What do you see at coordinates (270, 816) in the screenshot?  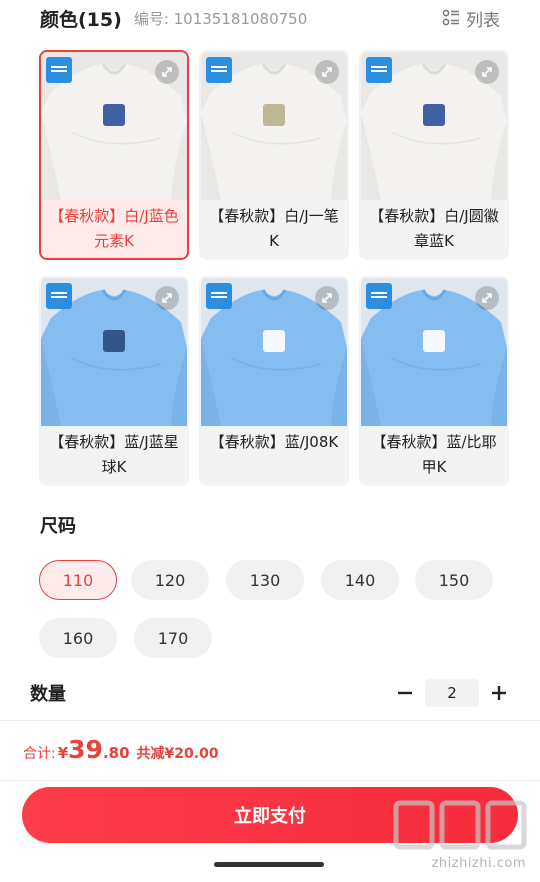 I see `pay-now-label: 立即支付` at bounding box center [270, 816].